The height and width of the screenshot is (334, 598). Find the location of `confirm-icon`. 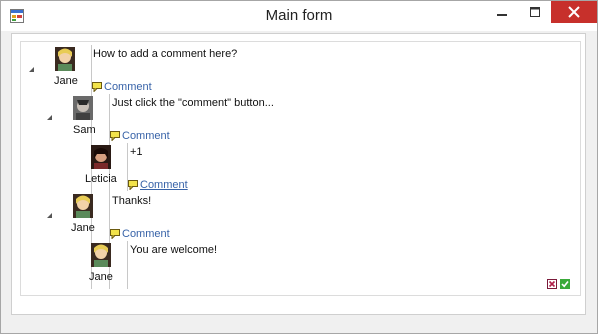

confirm-icon is located at coordinates (565, 284).